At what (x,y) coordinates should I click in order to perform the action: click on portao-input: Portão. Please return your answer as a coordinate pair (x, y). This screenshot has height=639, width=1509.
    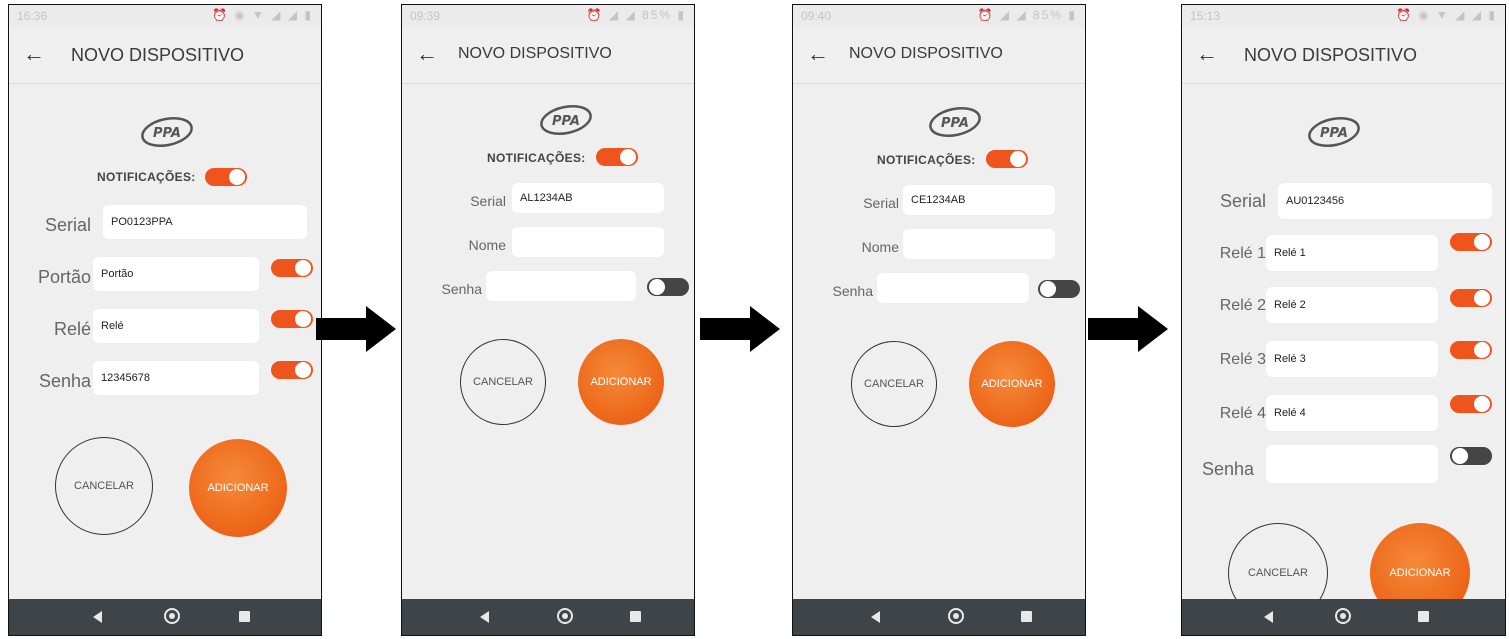
    Looking at the image, I should click on (176, 274).